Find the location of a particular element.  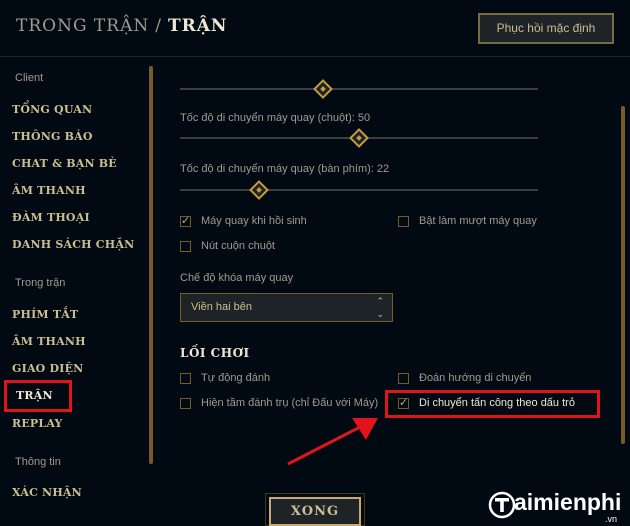

watermark-logo: aimienphi .vn is located at coordinates (558, 506).